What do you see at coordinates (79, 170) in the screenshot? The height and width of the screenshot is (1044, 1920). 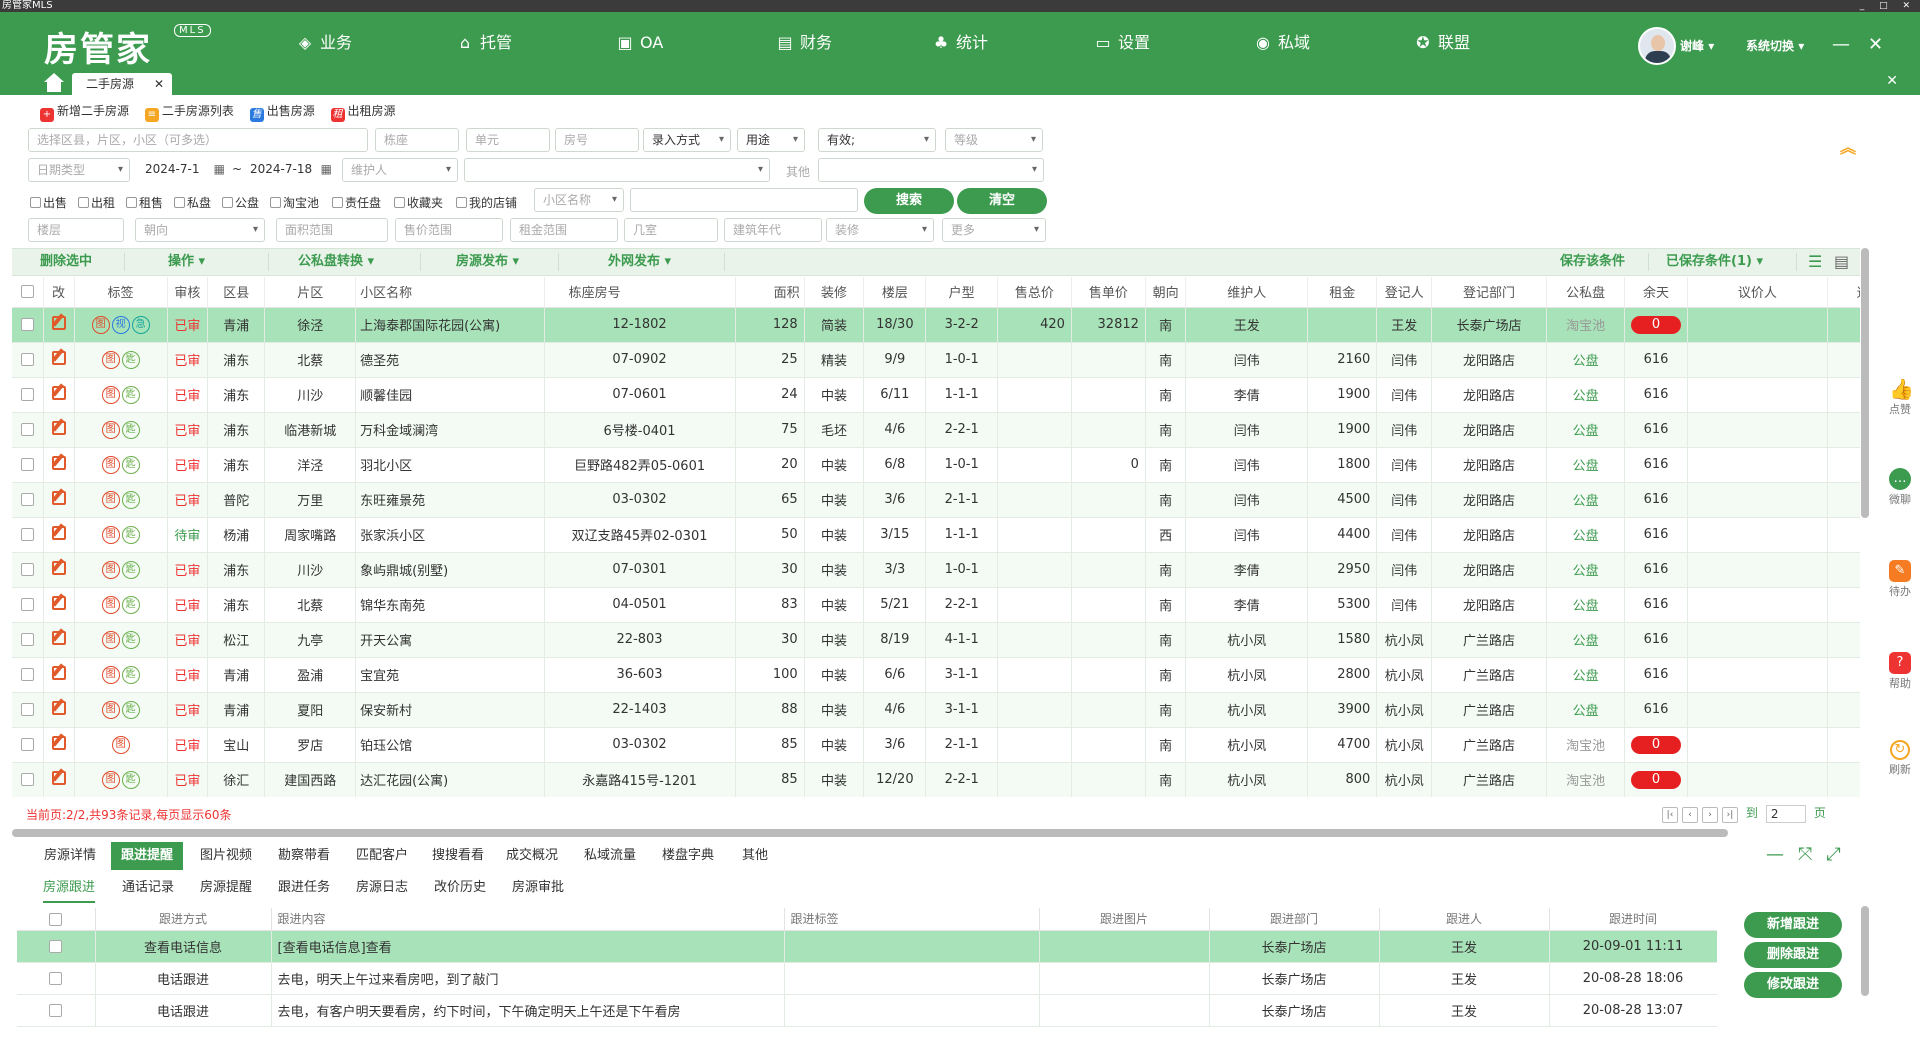 I see `date-type-select: 日期类型 ▾` at bounding box center [79, 170].